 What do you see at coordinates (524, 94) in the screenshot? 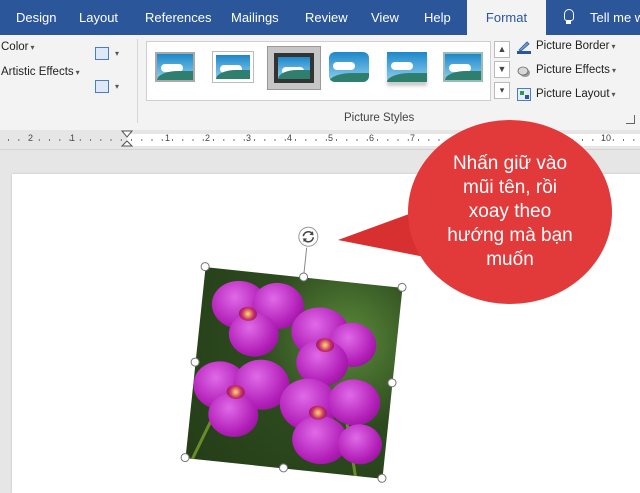
I see `picture-layout-icon` at bounding box center [524, 94].